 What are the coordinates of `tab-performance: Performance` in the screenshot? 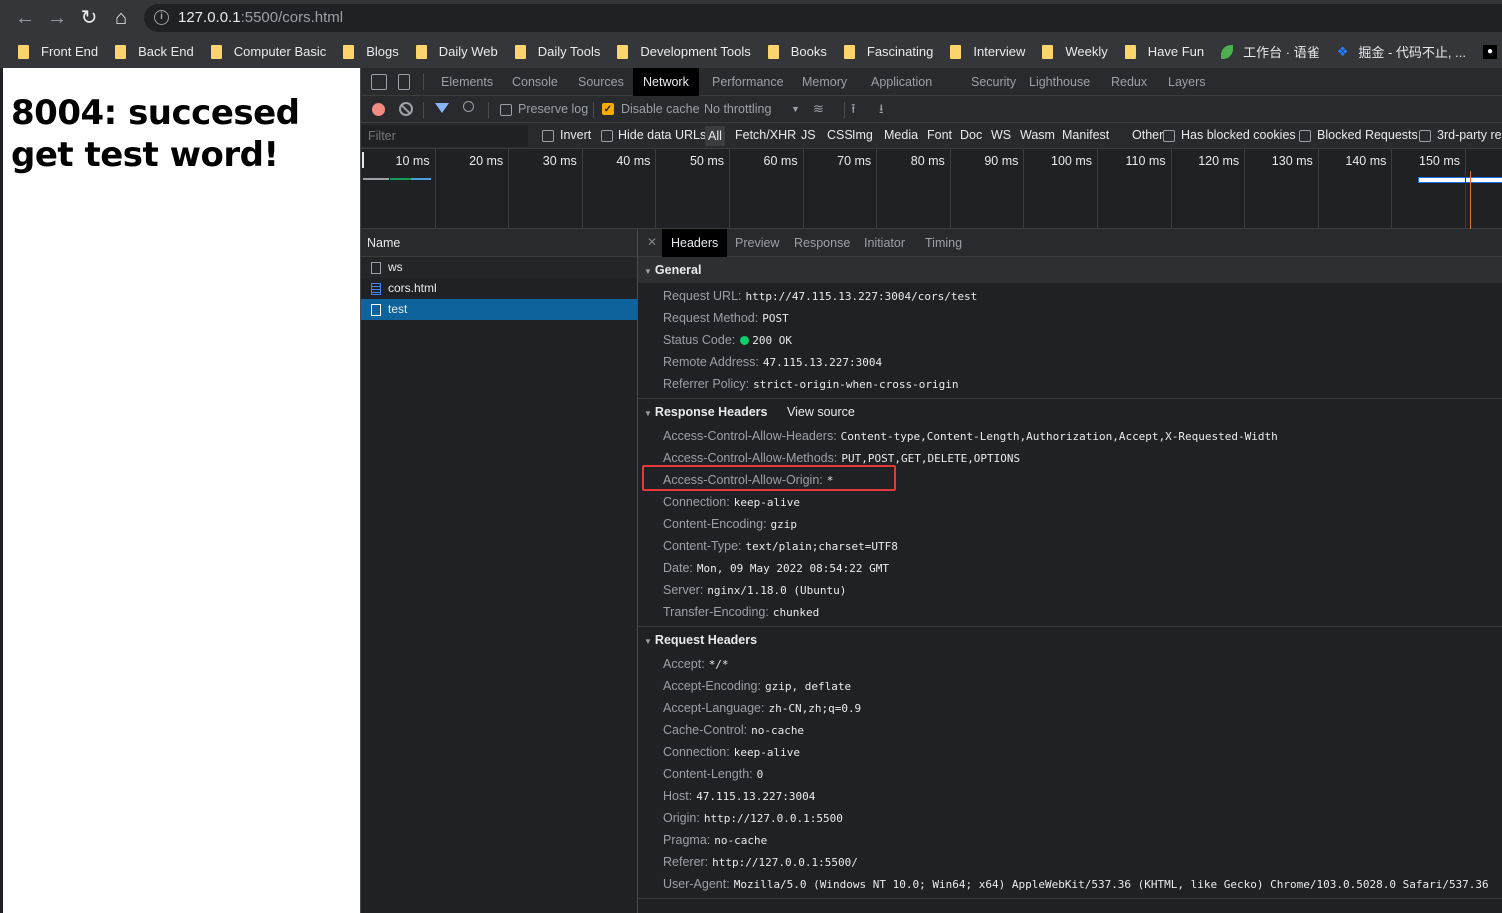 It's located at (748, 82).